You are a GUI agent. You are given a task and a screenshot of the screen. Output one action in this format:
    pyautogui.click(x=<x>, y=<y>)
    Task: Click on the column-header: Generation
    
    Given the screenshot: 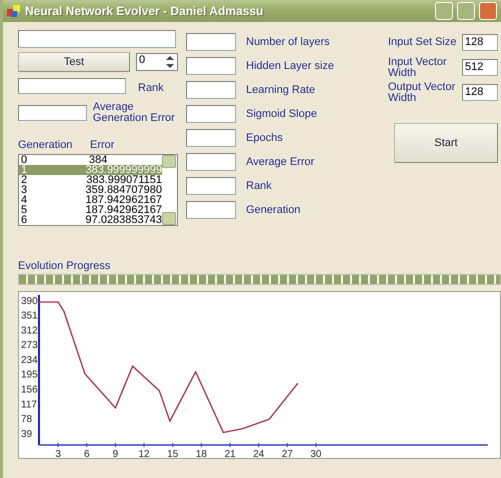 What is the action you would take?
    pyautogui.click(x=46, y=145)
    